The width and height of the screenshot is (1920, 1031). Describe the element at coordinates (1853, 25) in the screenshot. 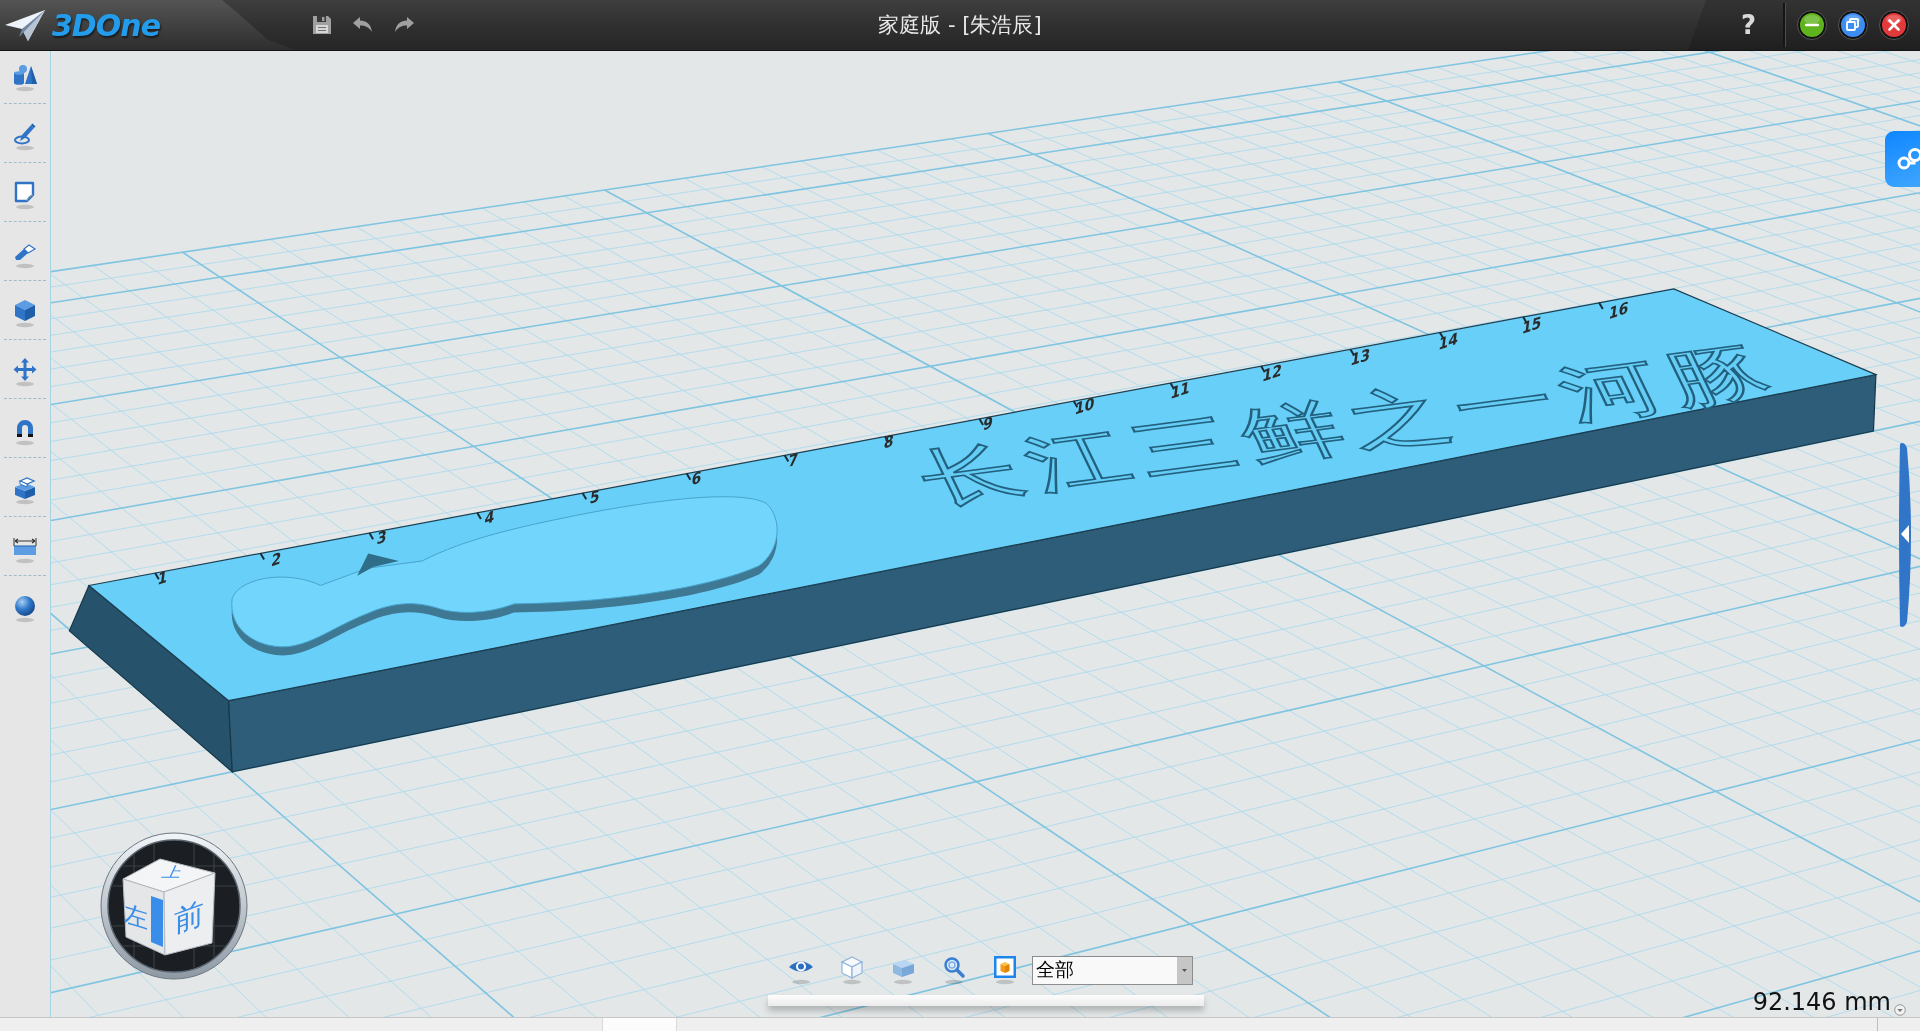

I see `restore-icon` at that location.